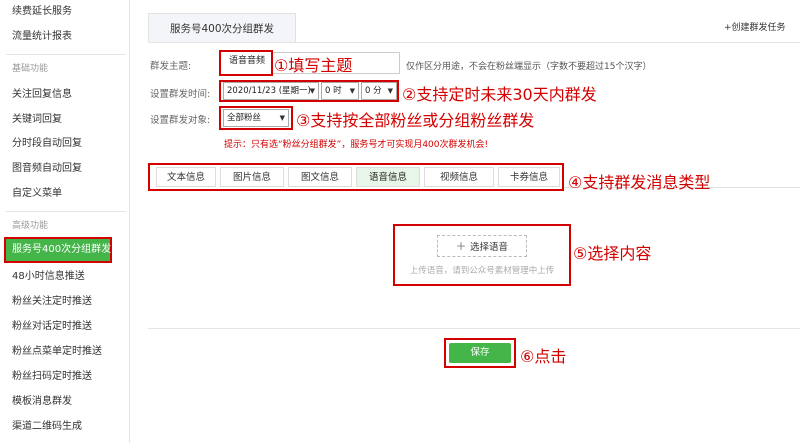  Describe the element at coordinates (186, 177) in the screenshot. I see `tab-text: 文本信息` at that location.